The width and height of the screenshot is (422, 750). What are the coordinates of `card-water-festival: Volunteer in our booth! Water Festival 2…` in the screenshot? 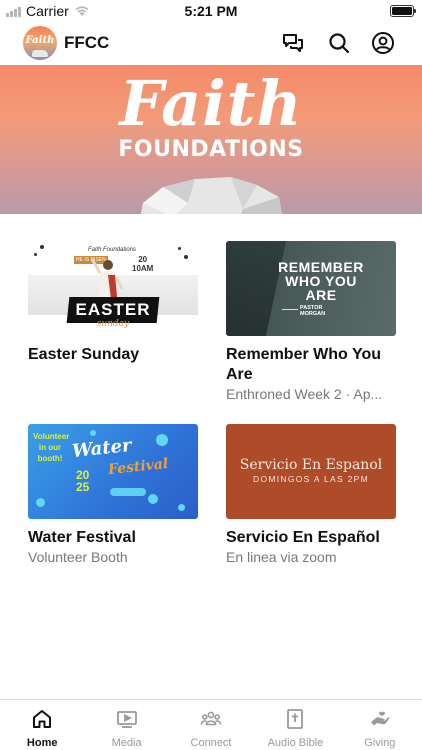 It's located at (113, 495).